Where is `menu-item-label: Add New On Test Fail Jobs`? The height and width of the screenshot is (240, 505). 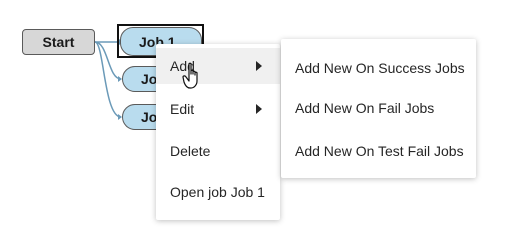 menu-item-label: Add New On Test Fail Jobs is located at coordinates (379, 151).